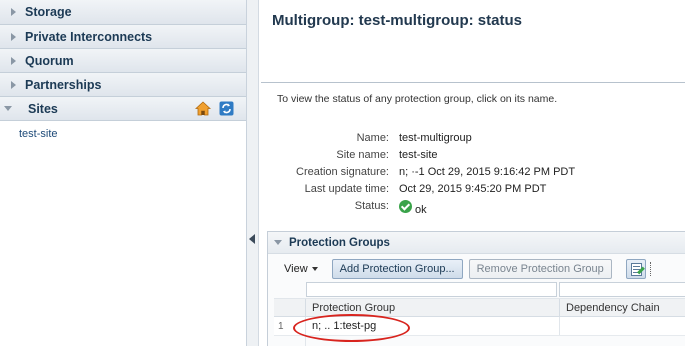 The width and height of the screenshot is (685, 346). I want to click on nav-section-quorum: Quorum, so click(123, 61).